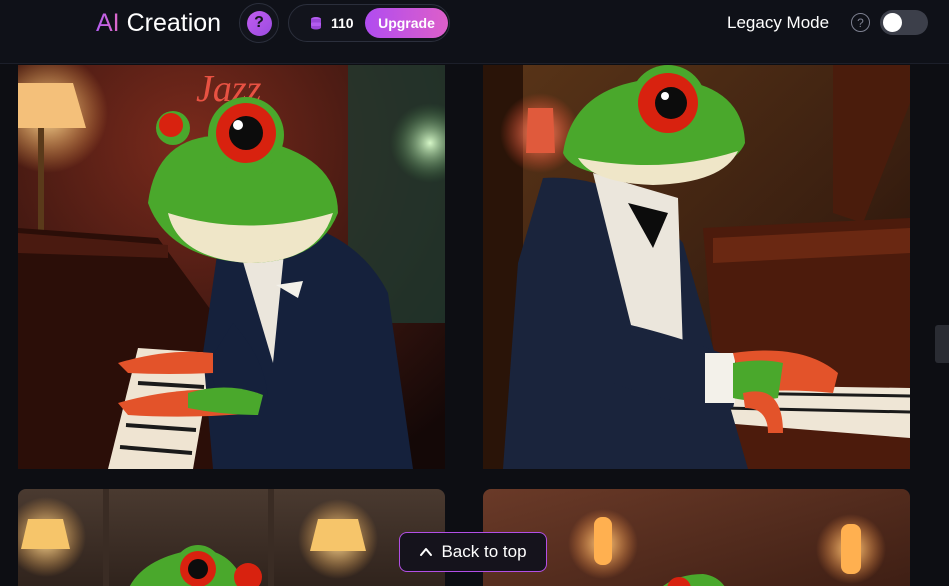  I want to click on chevron-up-icon, so click(426, 552).